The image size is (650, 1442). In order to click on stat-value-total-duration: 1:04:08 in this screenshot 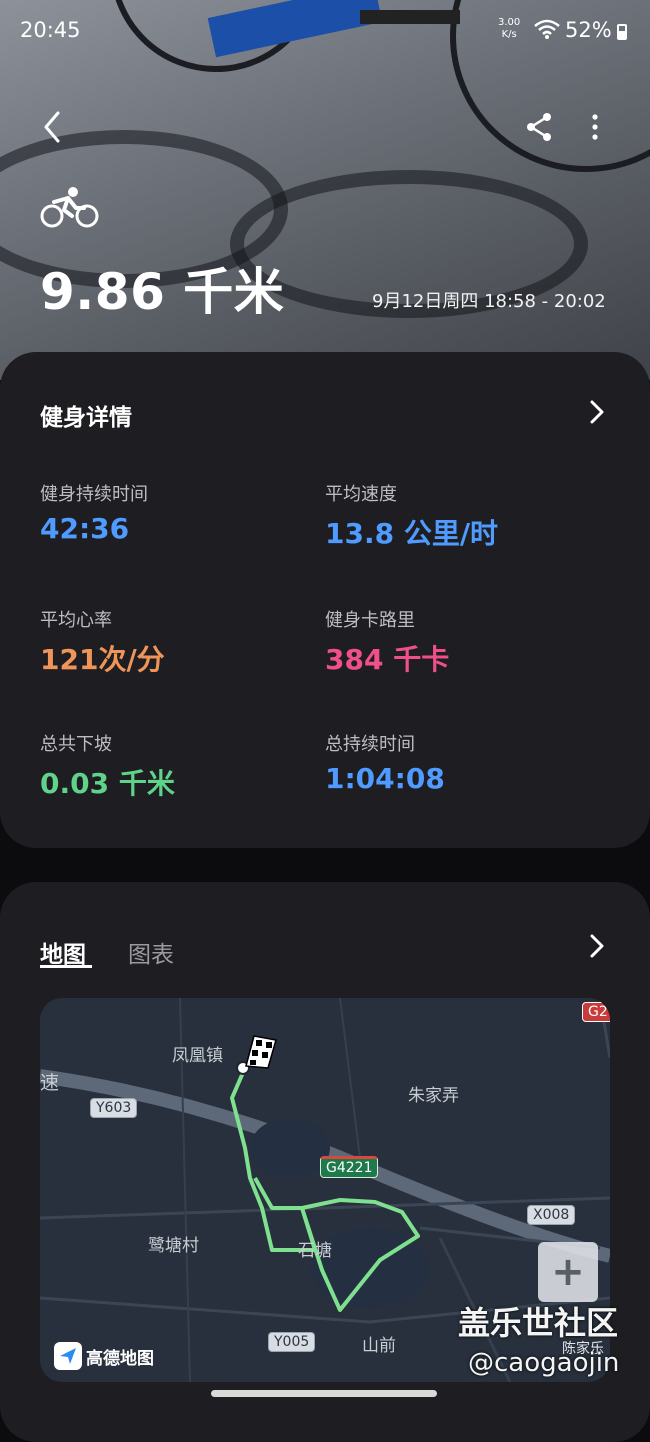, I will do `click(385, 778)`.